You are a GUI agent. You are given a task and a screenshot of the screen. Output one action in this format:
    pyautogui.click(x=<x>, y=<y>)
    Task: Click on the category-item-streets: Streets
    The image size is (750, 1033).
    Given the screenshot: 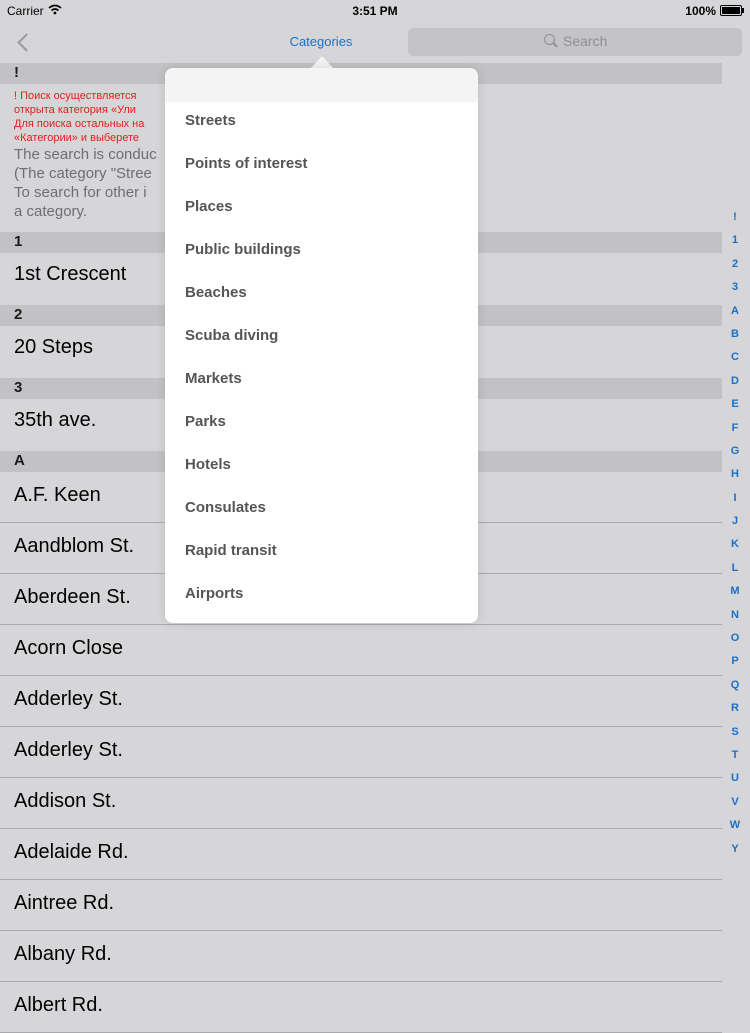 What is the action you would take?
    pyautogui.click(x=321, y=123)
    